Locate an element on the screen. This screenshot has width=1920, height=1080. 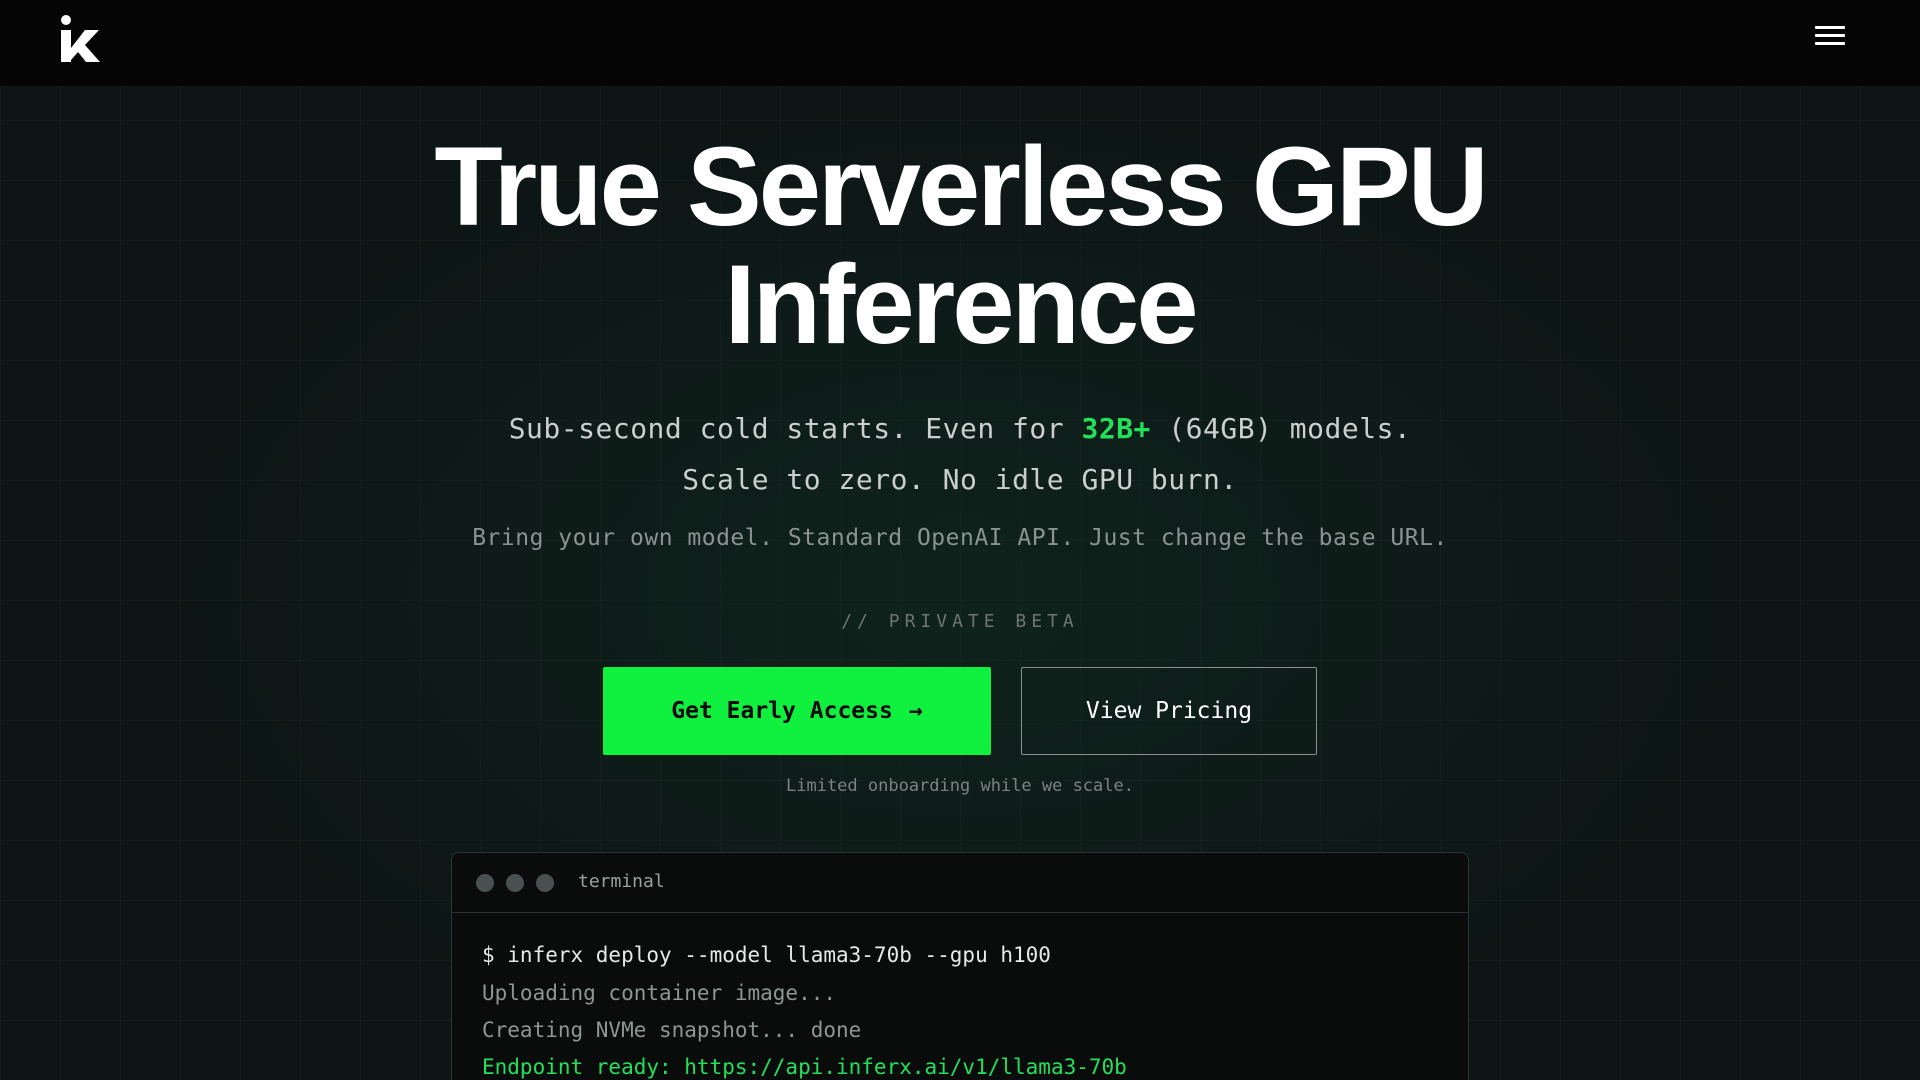
window-dot-maximize-icon is located at coordinates (545, 883).